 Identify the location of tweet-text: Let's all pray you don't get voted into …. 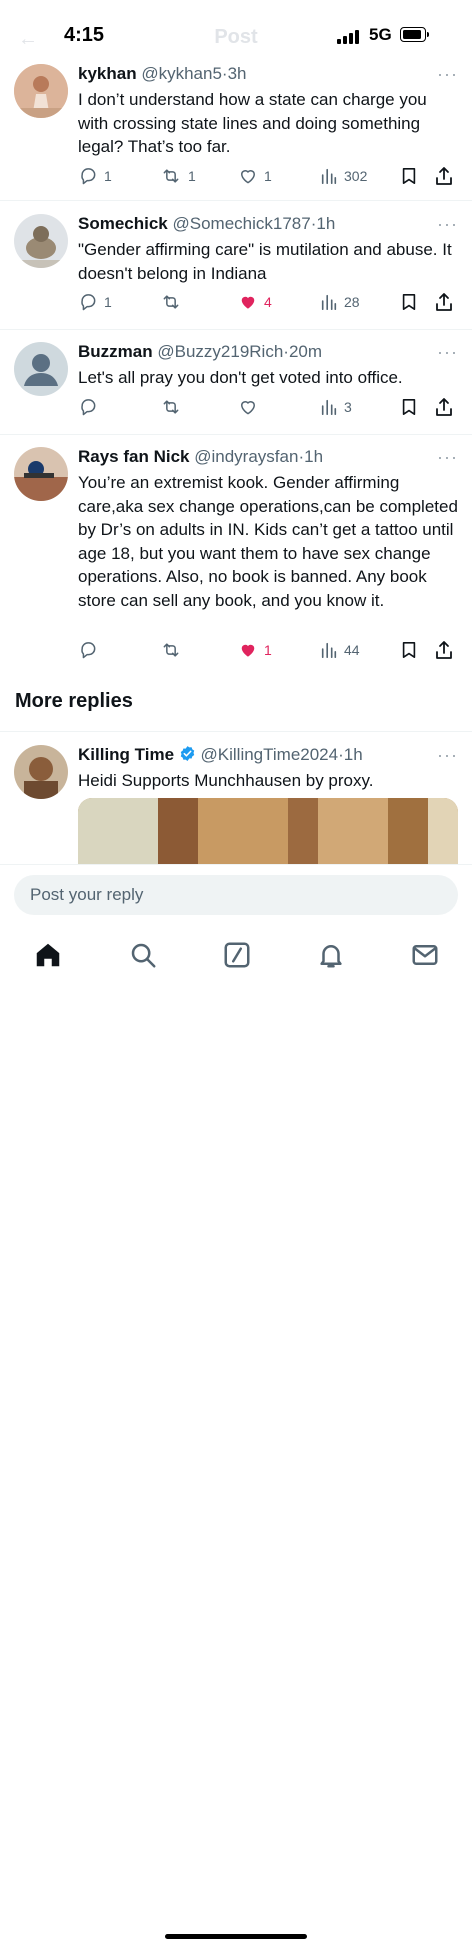
(240, 377).